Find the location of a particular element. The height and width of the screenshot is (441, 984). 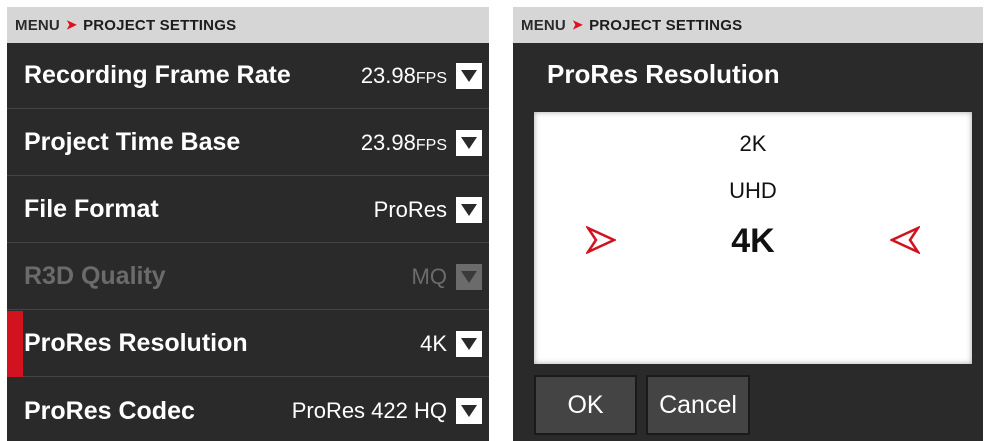

picker-option: UHD is located at coordinates (753, 191).